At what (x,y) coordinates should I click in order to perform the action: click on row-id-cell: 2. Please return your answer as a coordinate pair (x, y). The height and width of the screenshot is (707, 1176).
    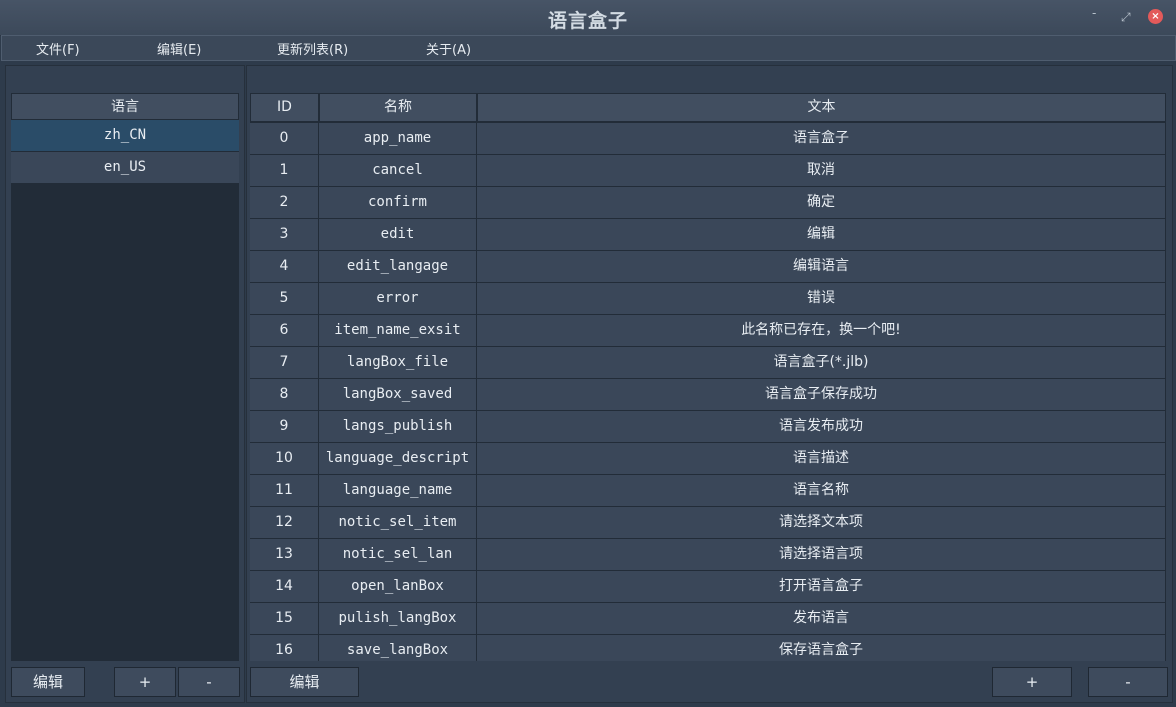
    Looking at the image, I should click on (284, 202).